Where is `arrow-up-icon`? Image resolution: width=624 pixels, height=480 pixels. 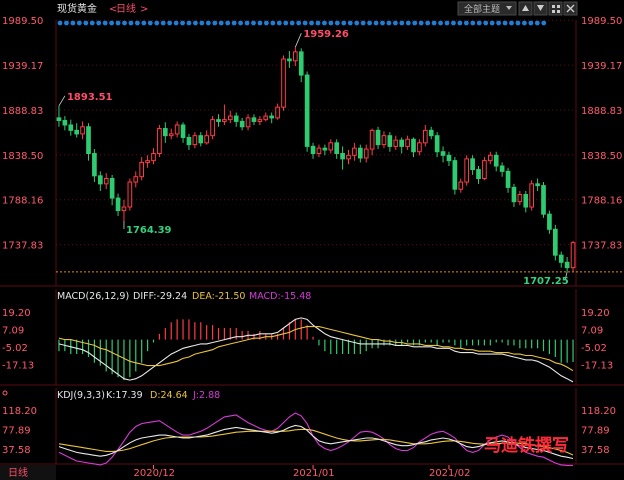
arrow-up-icon is located at coordinates (525, 8).